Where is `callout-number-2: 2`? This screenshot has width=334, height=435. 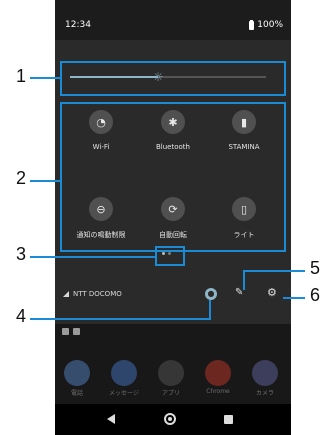
callout-number-2: 2 is located at coordinates (21, 178).